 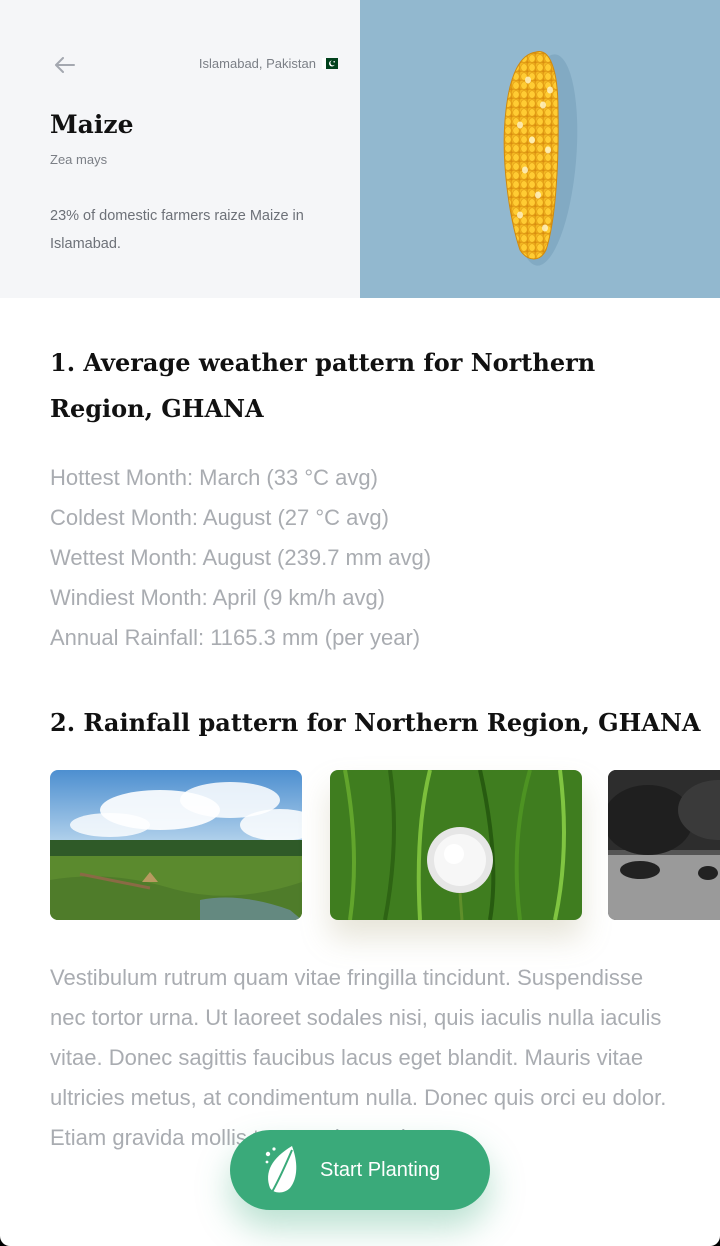 I want to click on start-planting-label: Start Planting, so click(x=380, y=1170).